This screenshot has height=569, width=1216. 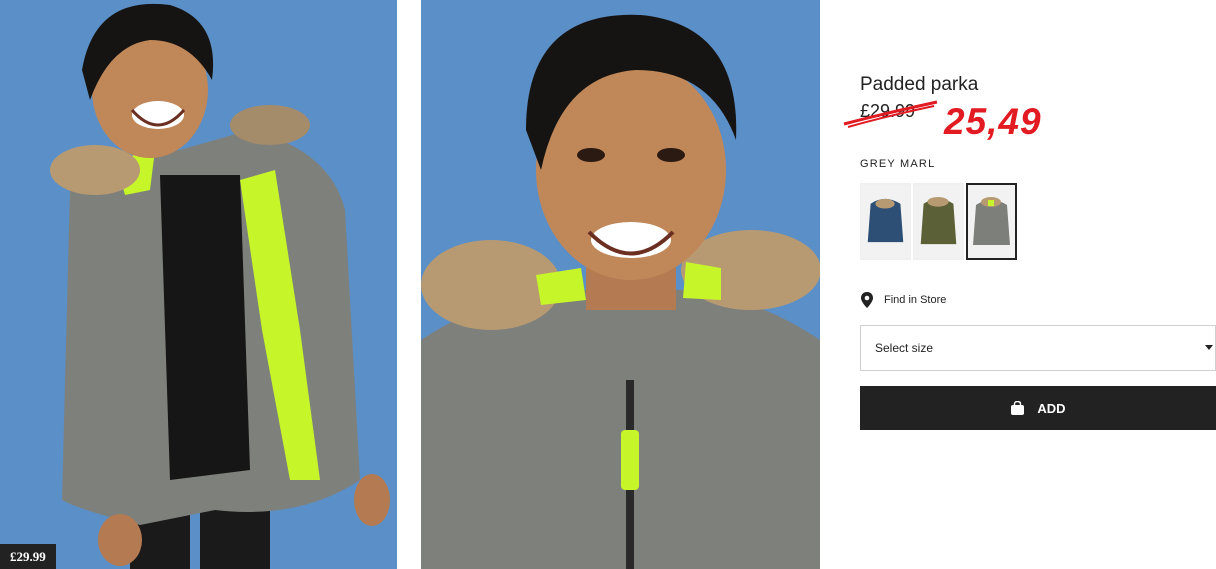 I want to click on caret-down-icon, so click(x=1209, y=347).